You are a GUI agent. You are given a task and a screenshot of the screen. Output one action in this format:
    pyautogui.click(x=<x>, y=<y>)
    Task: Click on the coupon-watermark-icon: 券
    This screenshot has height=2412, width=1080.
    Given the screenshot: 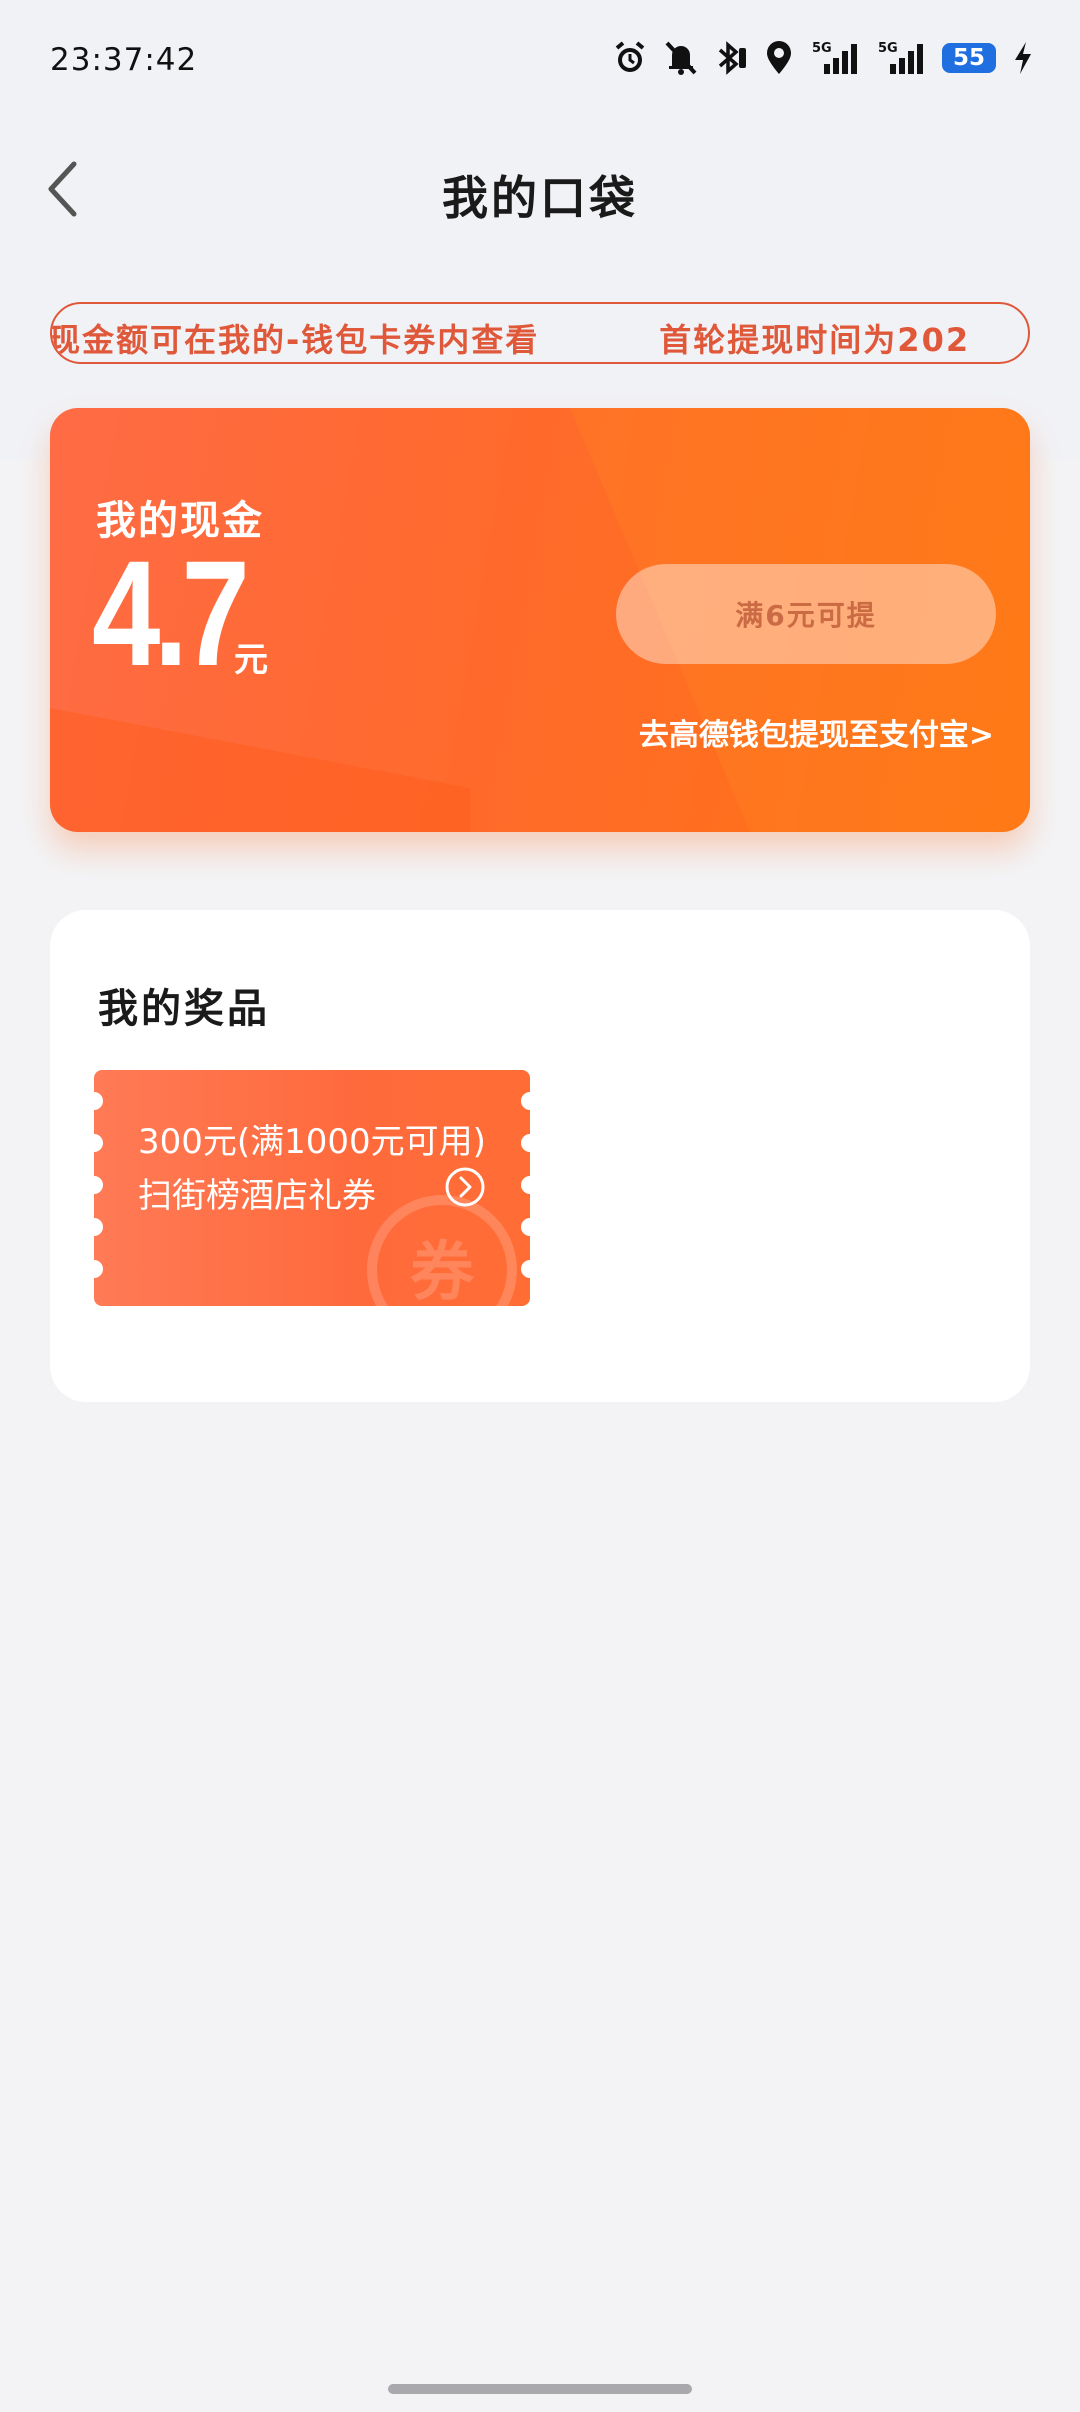 What is the action you would take?
    pyautogui.click(x=442, y=1250)
    